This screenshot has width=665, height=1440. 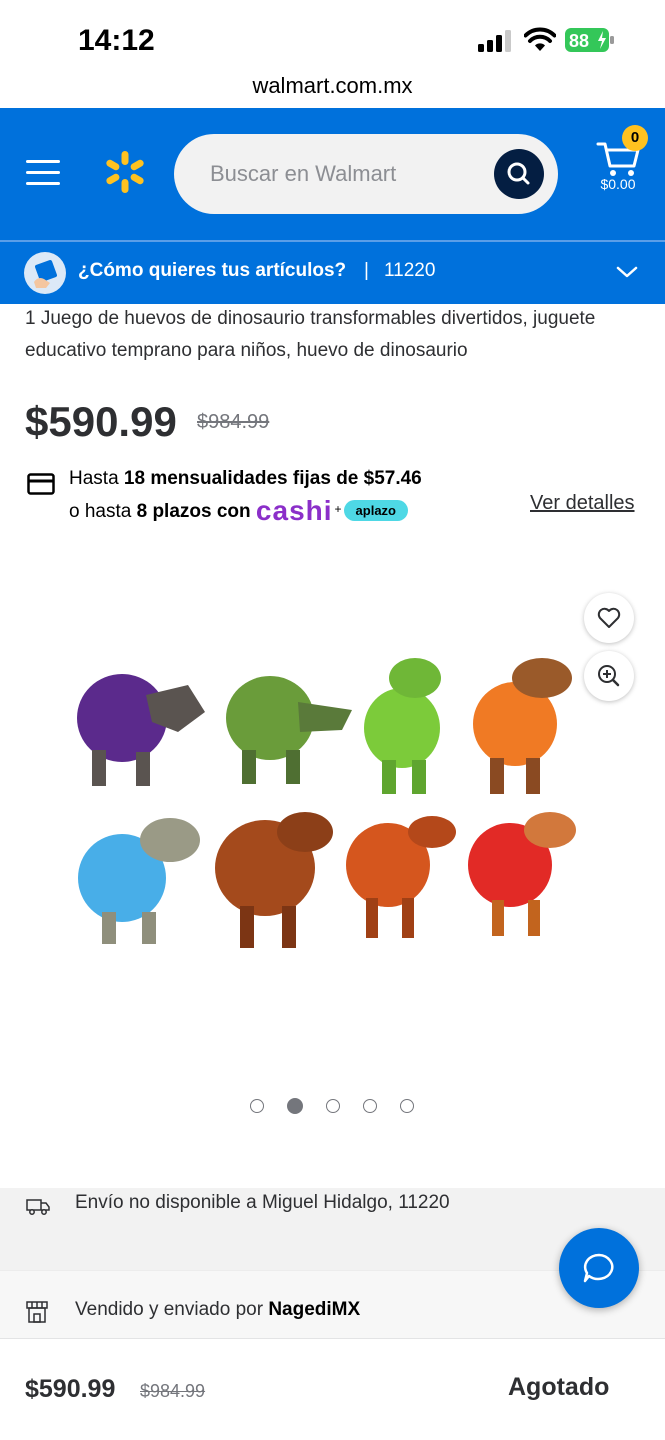 I want to click on search-input, so click(x=345, y=174).